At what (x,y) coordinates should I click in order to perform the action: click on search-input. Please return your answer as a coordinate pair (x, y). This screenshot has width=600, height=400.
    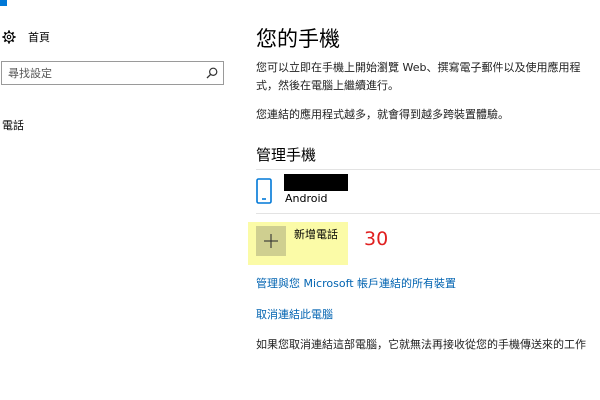
    Looking at the image, I should click on (100, 73).